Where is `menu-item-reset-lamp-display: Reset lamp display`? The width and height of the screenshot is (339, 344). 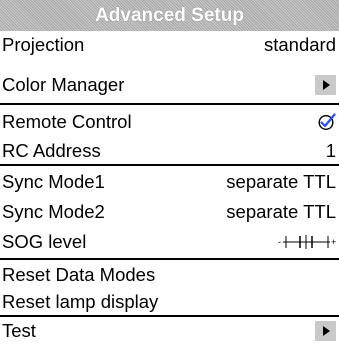
menu-item-reset-lamp-display: Reset lamp display is located at coordinates (169, 302).